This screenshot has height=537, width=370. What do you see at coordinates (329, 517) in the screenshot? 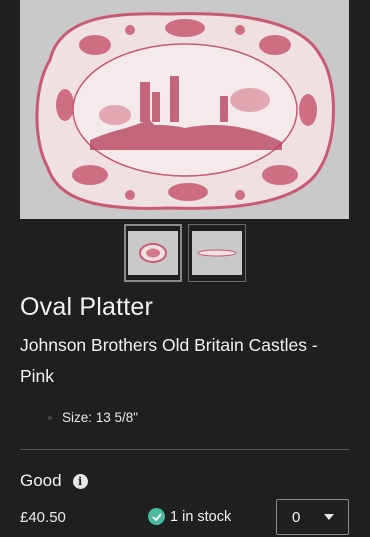
I see `chevron-down-icon` at bounding box center [329, 517].